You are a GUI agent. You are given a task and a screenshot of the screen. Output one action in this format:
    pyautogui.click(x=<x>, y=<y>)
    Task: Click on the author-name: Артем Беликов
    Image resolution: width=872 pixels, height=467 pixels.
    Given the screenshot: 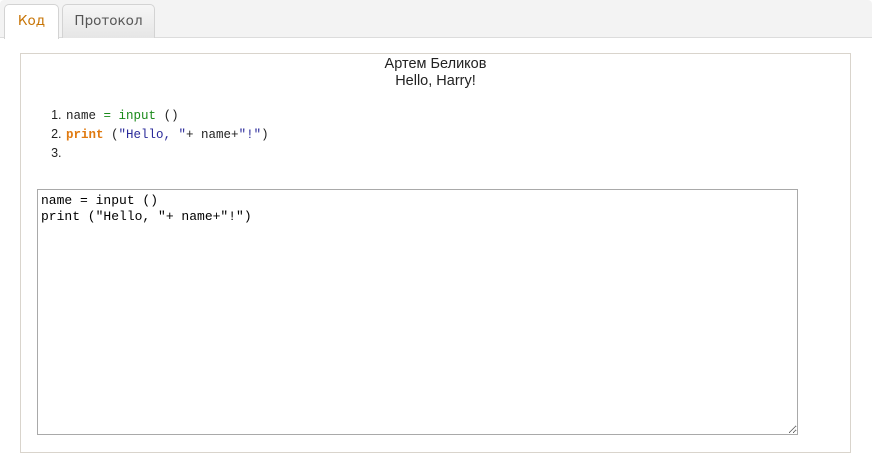 What is the action you would take?
    pyautogui.click(x=435, y=64)
    